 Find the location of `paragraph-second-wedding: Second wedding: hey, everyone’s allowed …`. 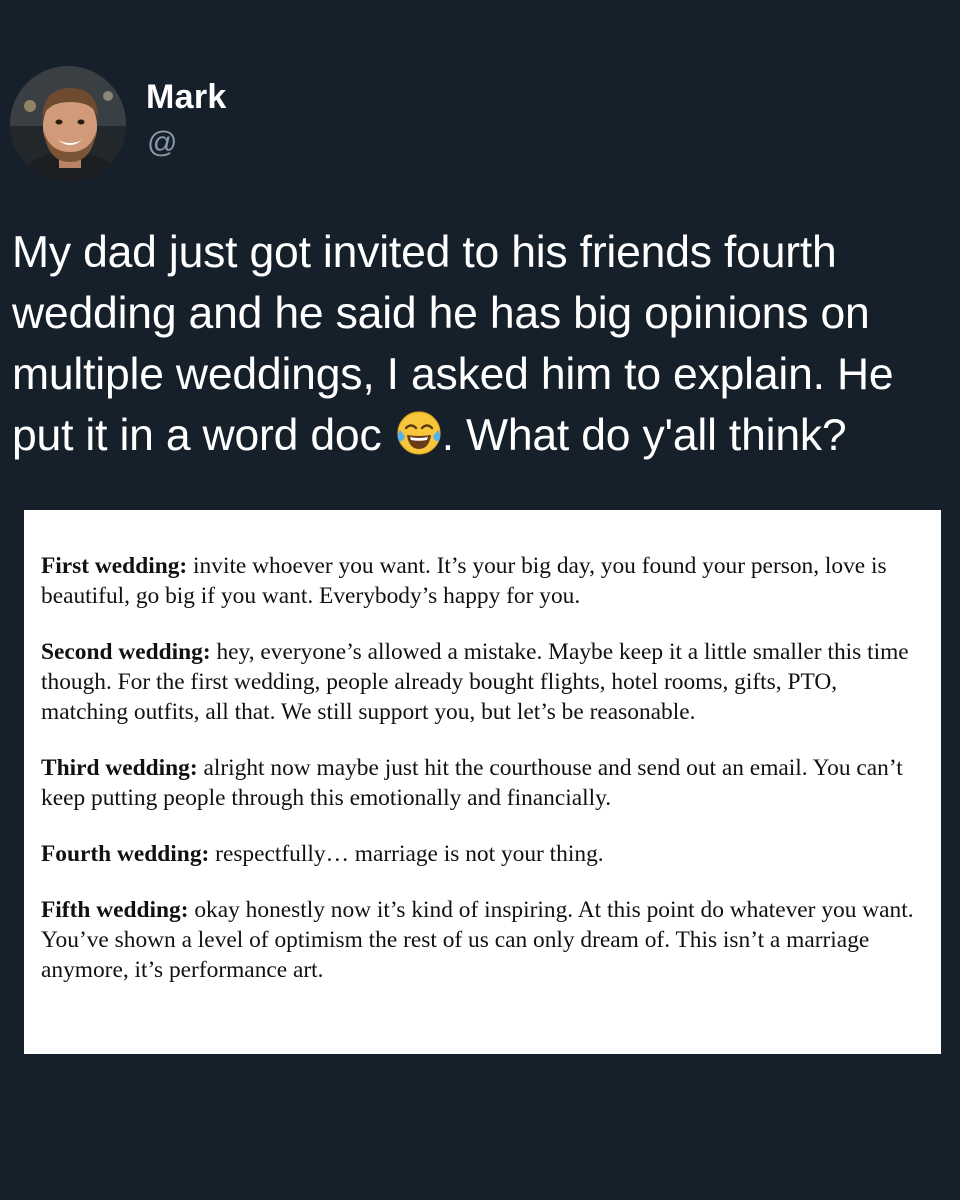

paragraph-second-wedding: Second wedding: hey, everyone’s allowed … is located at coordinates (481, 682).